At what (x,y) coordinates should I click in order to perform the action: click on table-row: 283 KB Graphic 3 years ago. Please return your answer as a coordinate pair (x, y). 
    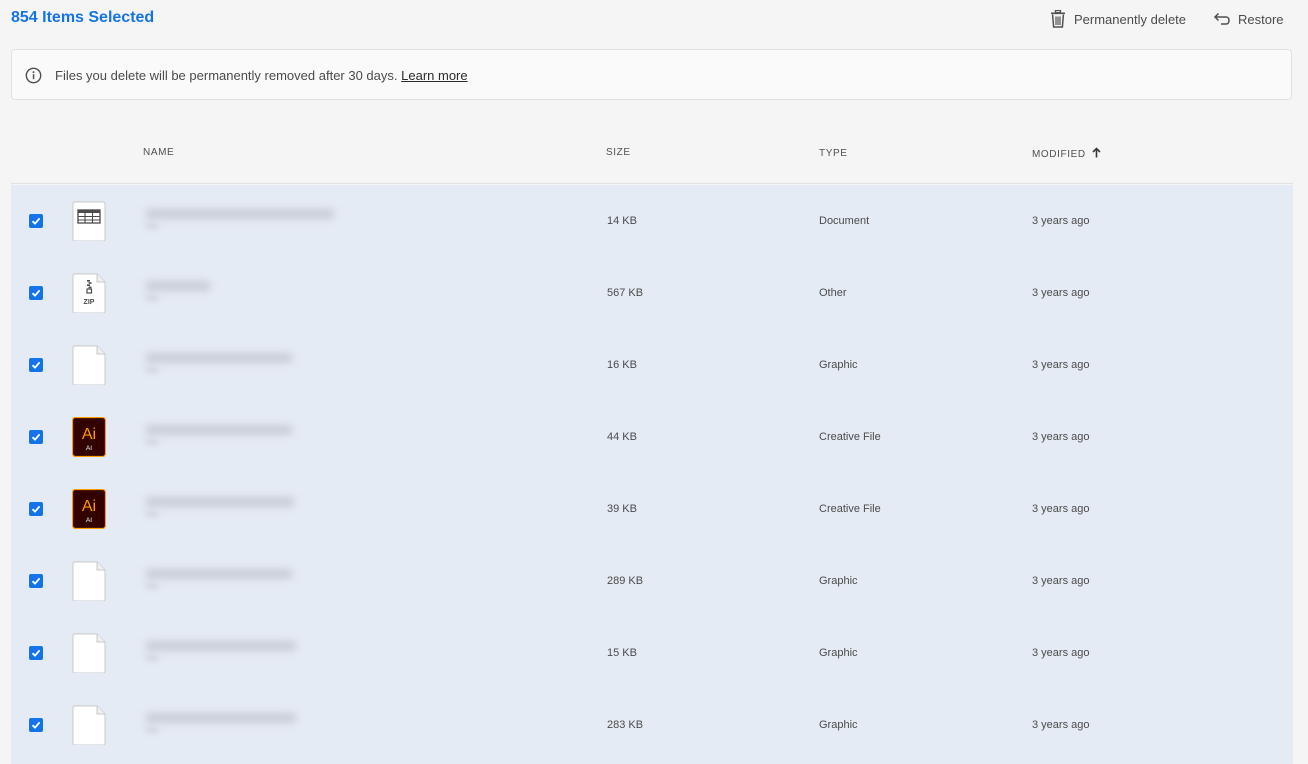
    Looking at the image, I should click on (652, 725).